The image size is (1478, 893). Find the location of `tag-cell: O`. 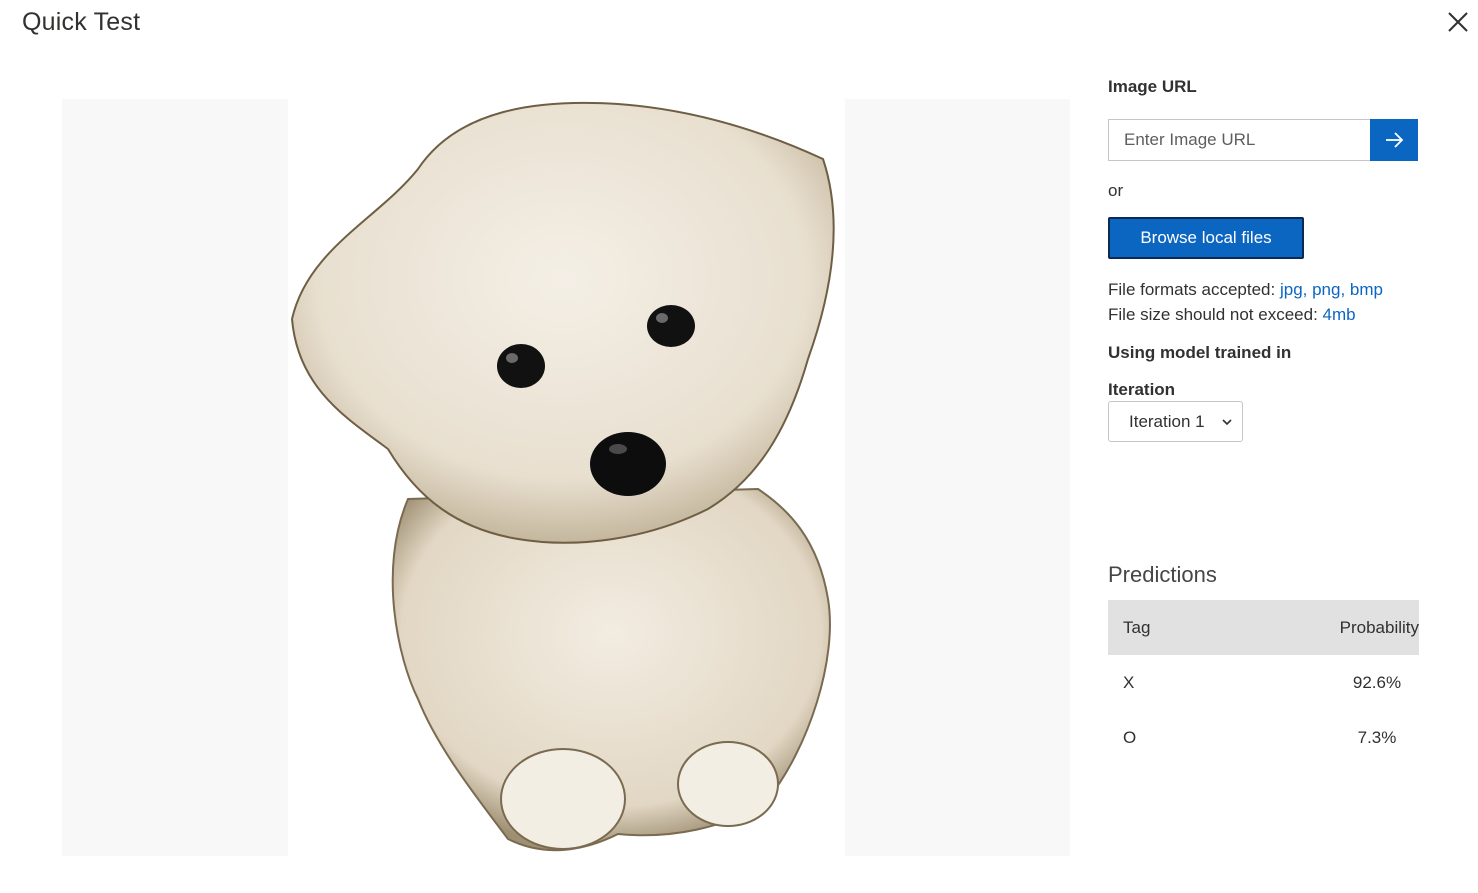

tag-cell: O is located at coordinates (1130, 737).